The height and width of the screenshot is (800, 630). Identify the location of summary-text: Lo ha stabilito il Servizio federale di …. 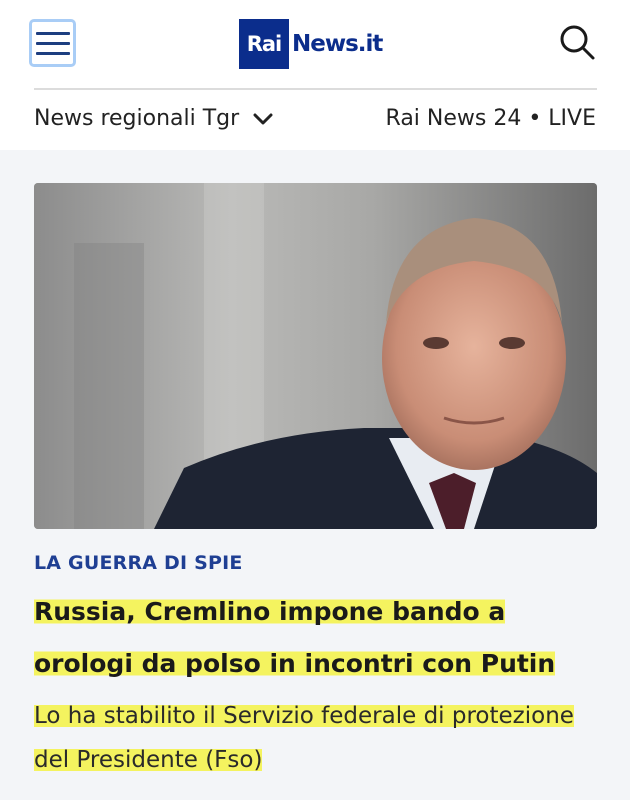
(304, 738).